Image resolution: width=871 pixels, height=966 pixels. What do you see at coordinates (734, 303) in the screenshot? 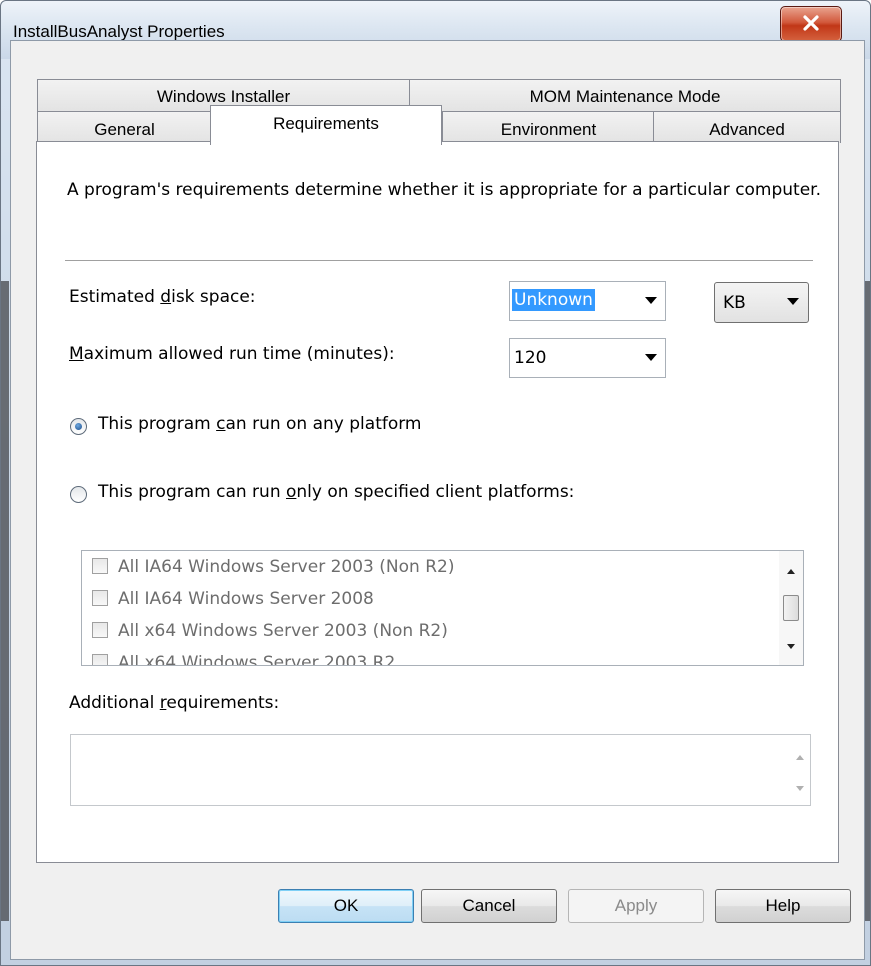
I see `disk-unit-value: KB` at bounding box center [734, 303].